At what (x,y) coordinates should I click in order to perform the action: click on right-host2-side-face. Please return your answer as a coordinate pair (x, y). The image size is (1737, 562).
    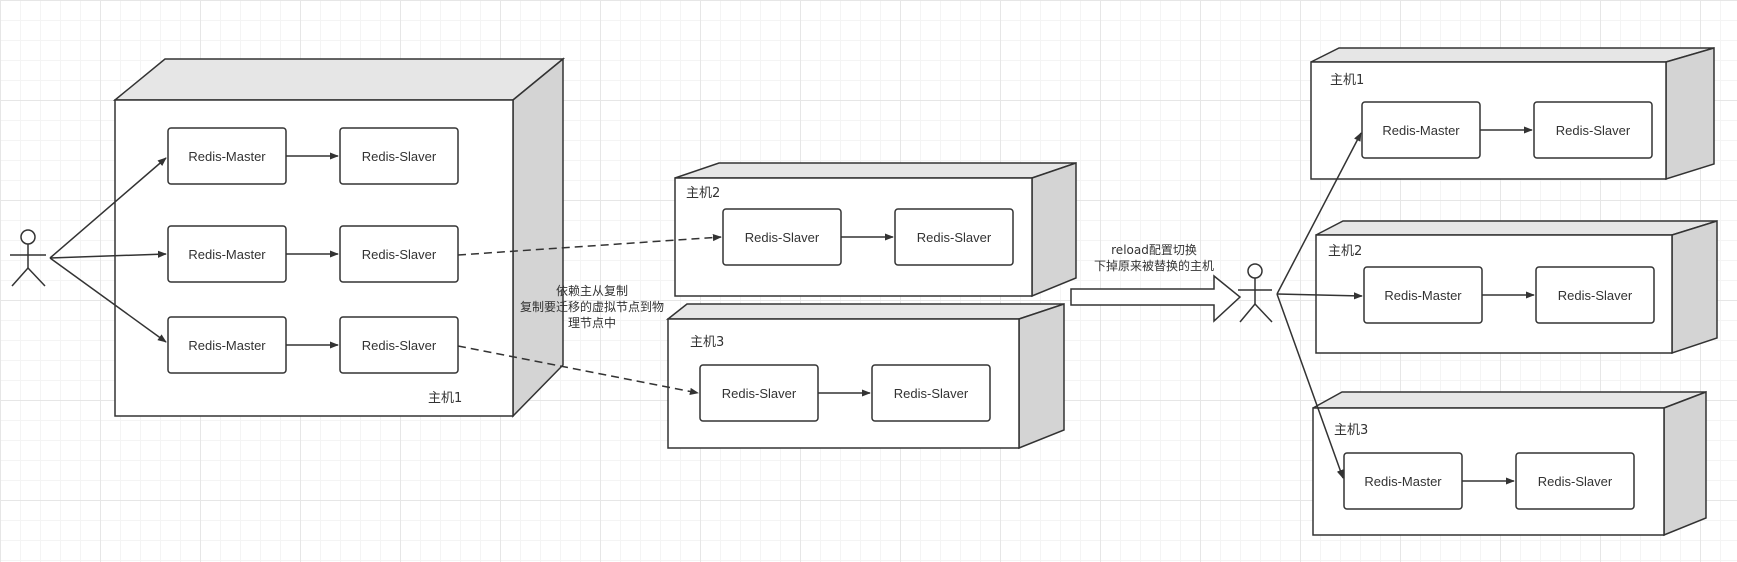
    Looking at the image, I should click on (1694, 287).